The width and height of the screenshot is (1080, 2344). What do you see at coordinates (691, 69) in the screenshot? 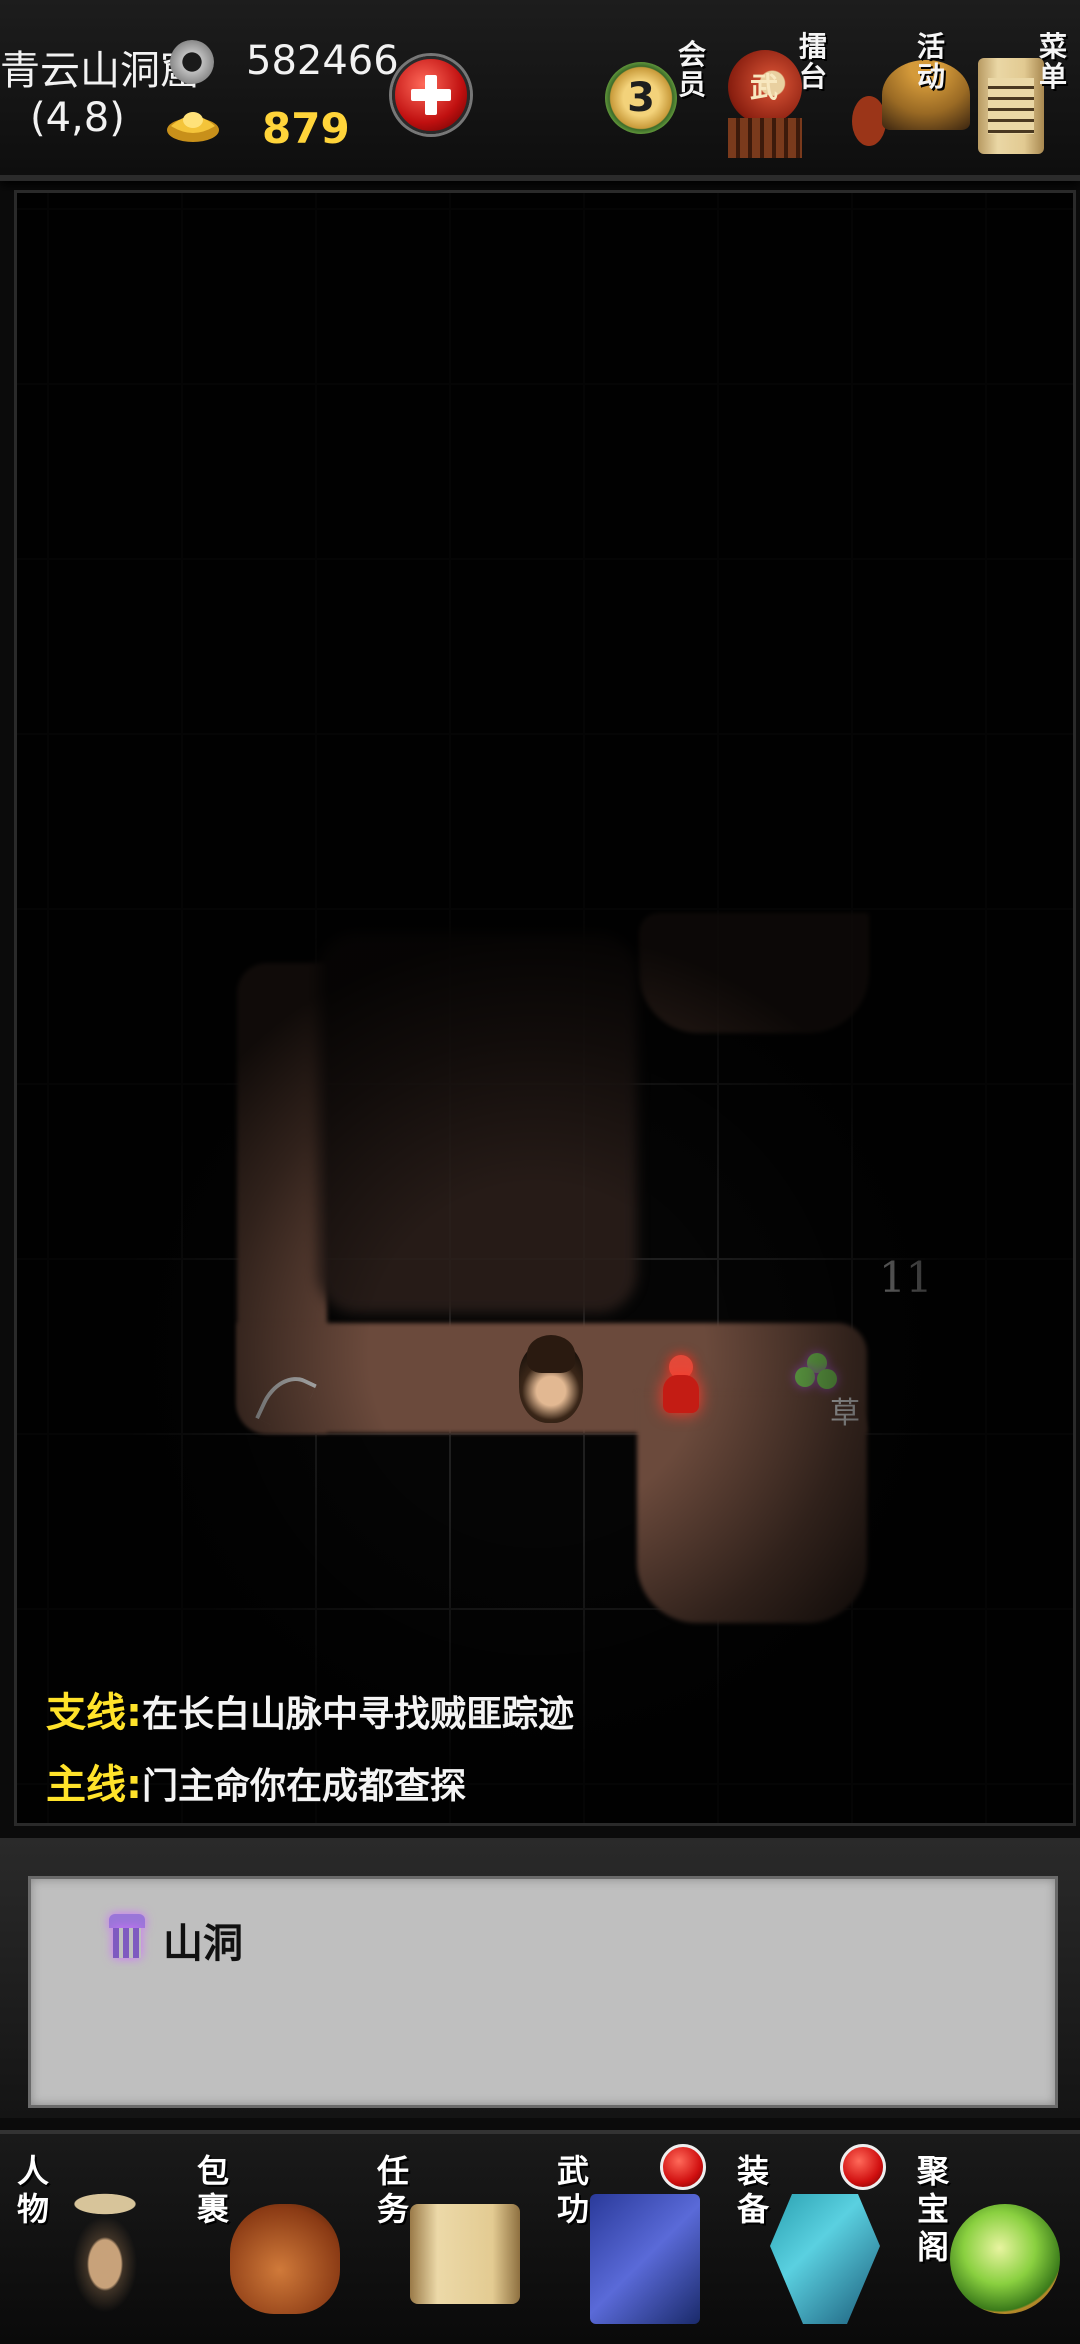
I see `vip-label: 会员` at bounding box center [691, 69].